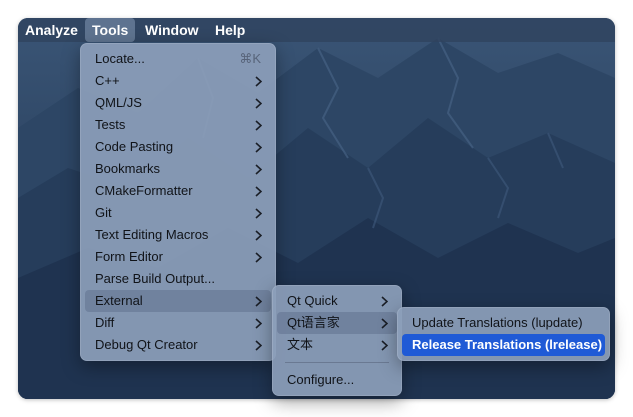 Image resolution: width=633 pixels, height=417 pixels. Describe the element at coordinates (129, 256) in the screenshot. I see `menu-item-label: Form Editor` at that location.